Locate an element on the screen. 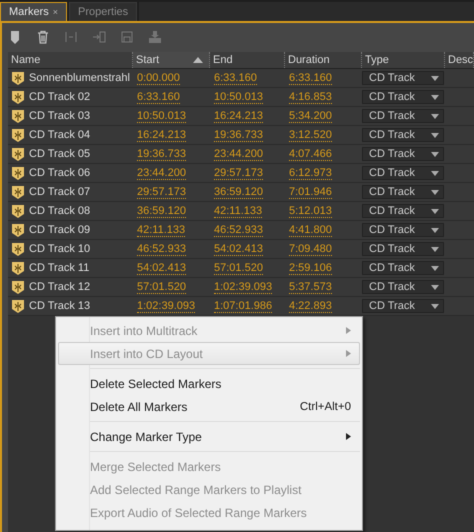  duration-time: 4:07.466 is located at coordinates (310, 154).